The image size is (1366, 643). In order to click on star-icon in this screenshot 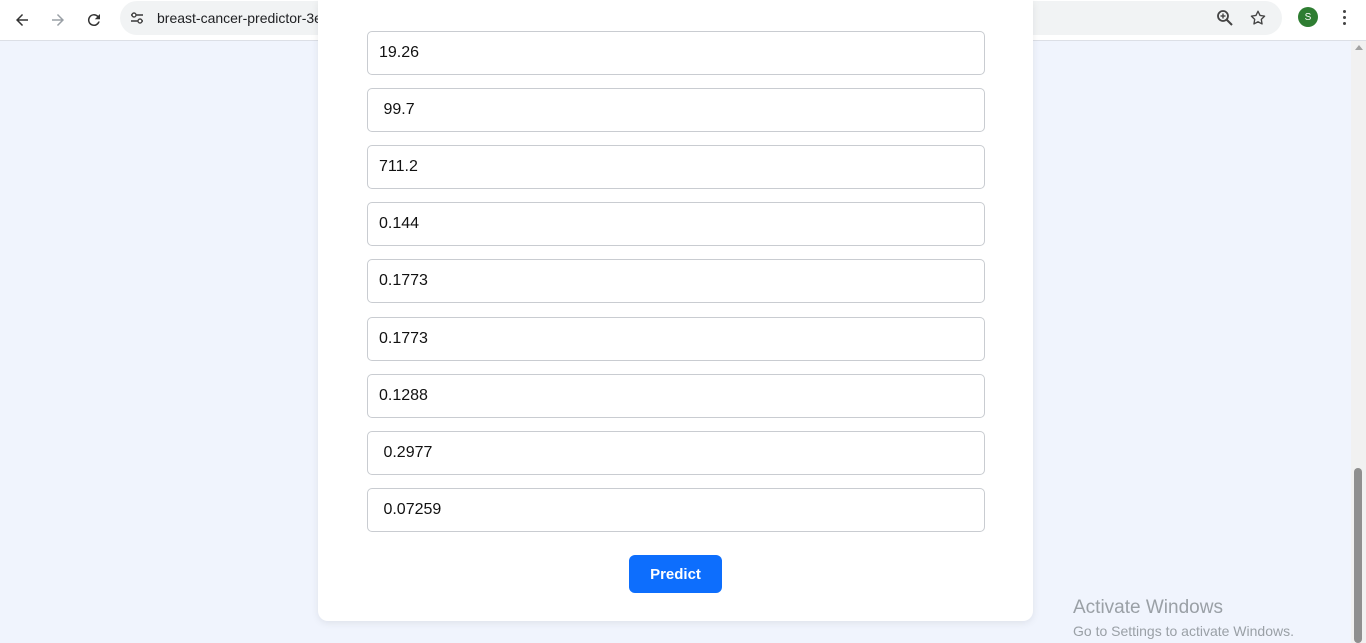, I will do `click(1258, 17)`.